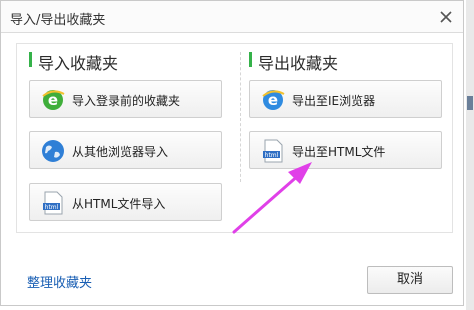  Describe the element at coordinates (470, 103) in the screenshot. I see `scrollbar-thumb` at that location.